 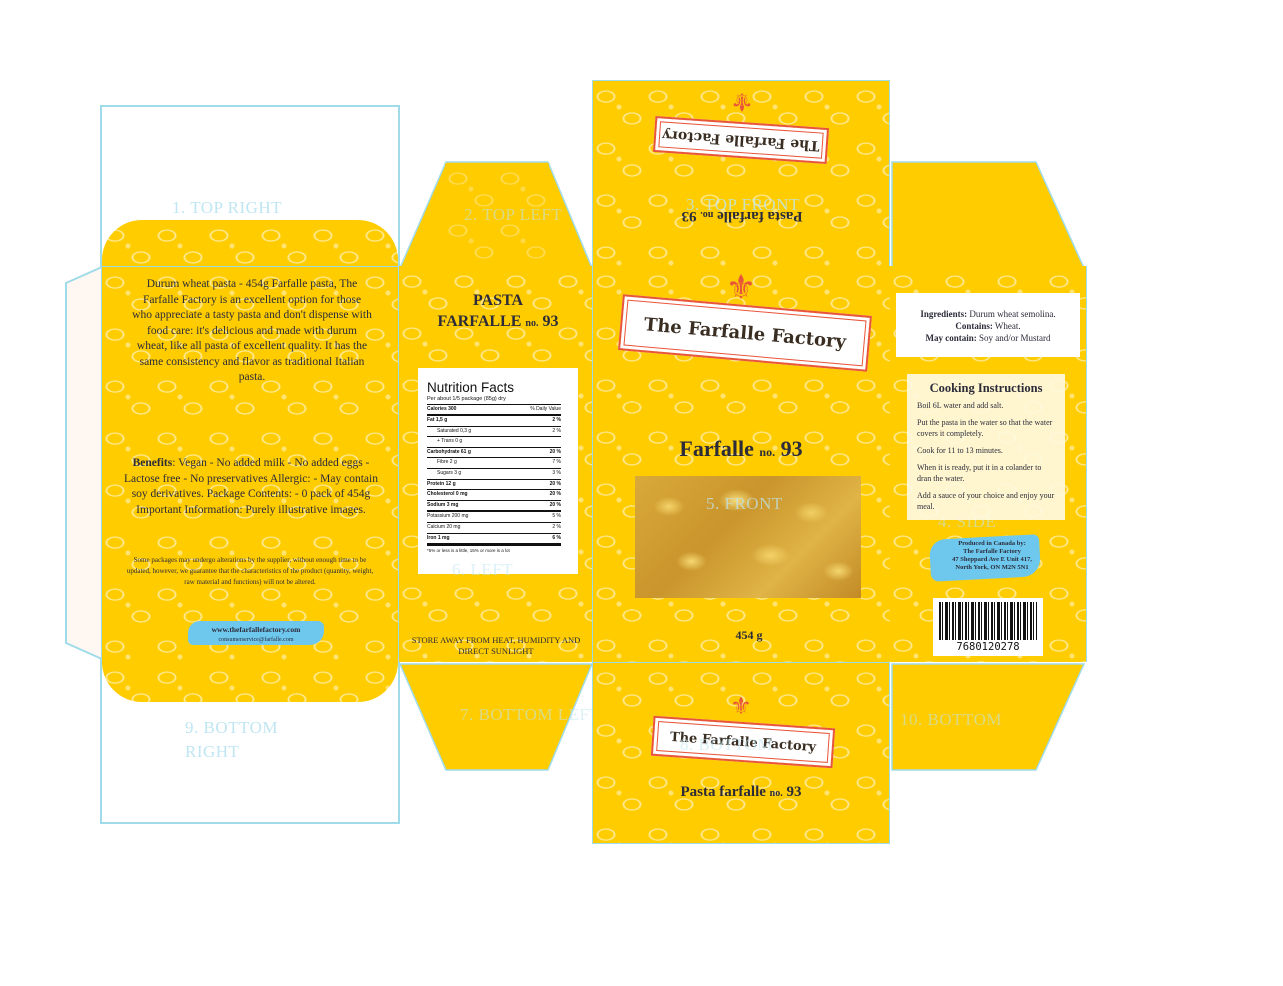 What do you see at coordinates (494, 485) in the screenshot?
I see `nutrition-row: Protein 12 g 20 %` at bounding box center [494, 485].